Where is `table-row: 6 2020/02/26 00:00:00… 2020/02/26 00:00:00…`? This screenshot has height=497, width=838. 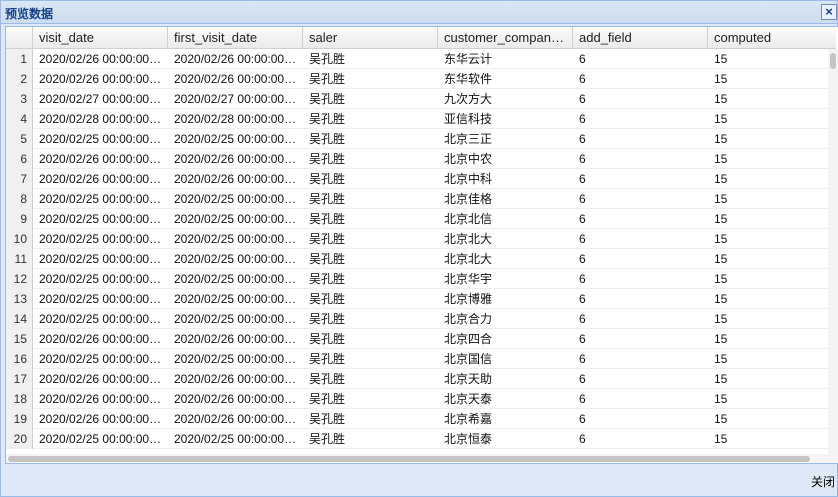
table-row: 6 2020/02/26 00:00:00… 2020/02/26 00:00:00… is located at coordinates (417, 159).